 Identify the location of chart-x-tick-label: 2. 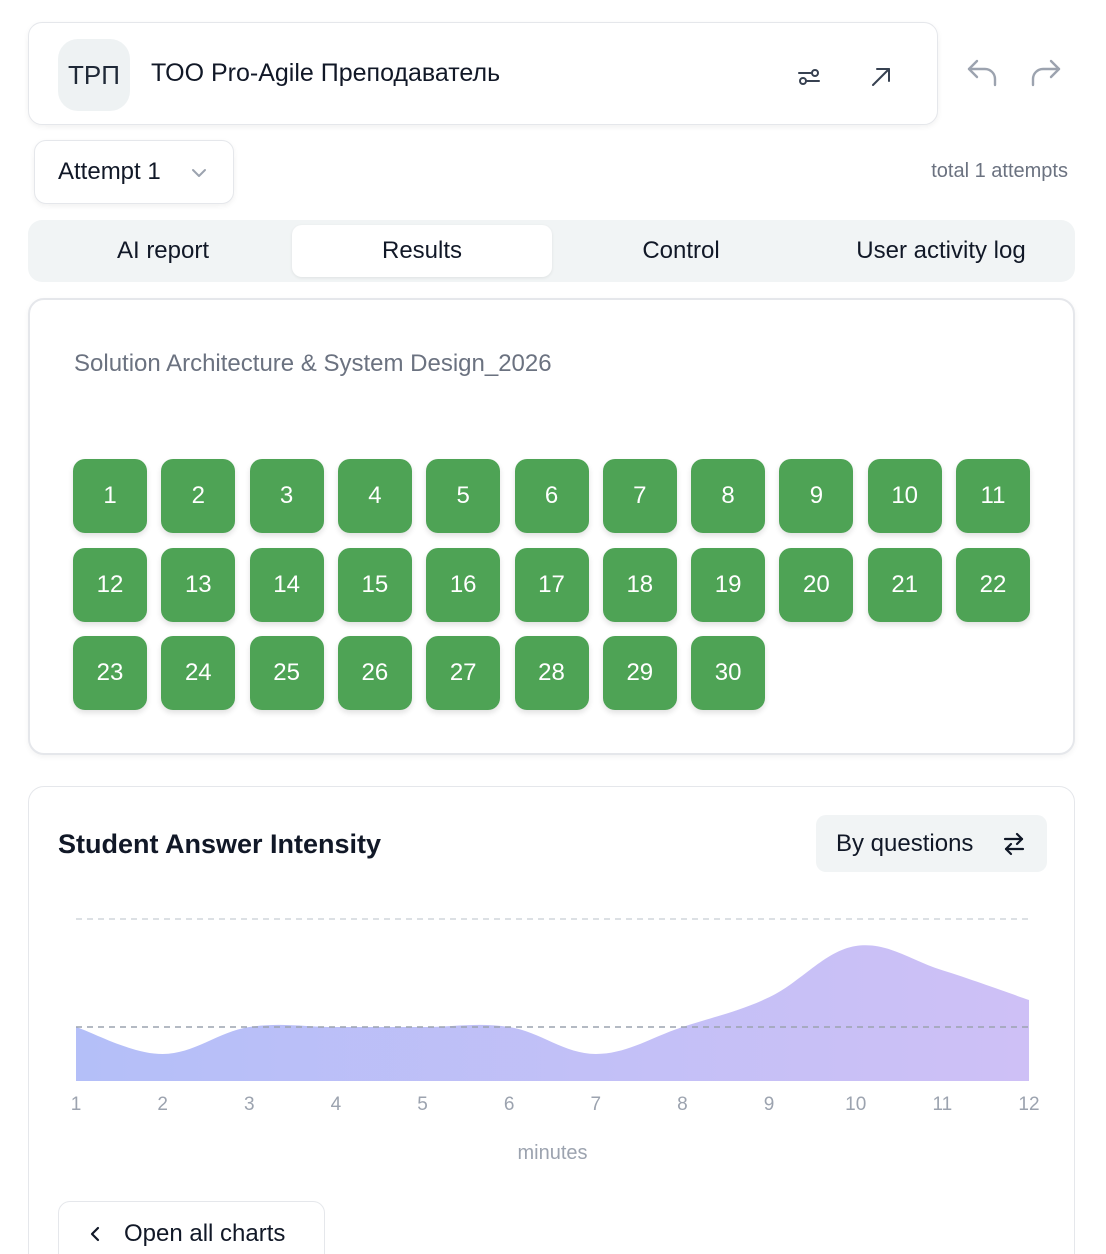
(162, 1104).